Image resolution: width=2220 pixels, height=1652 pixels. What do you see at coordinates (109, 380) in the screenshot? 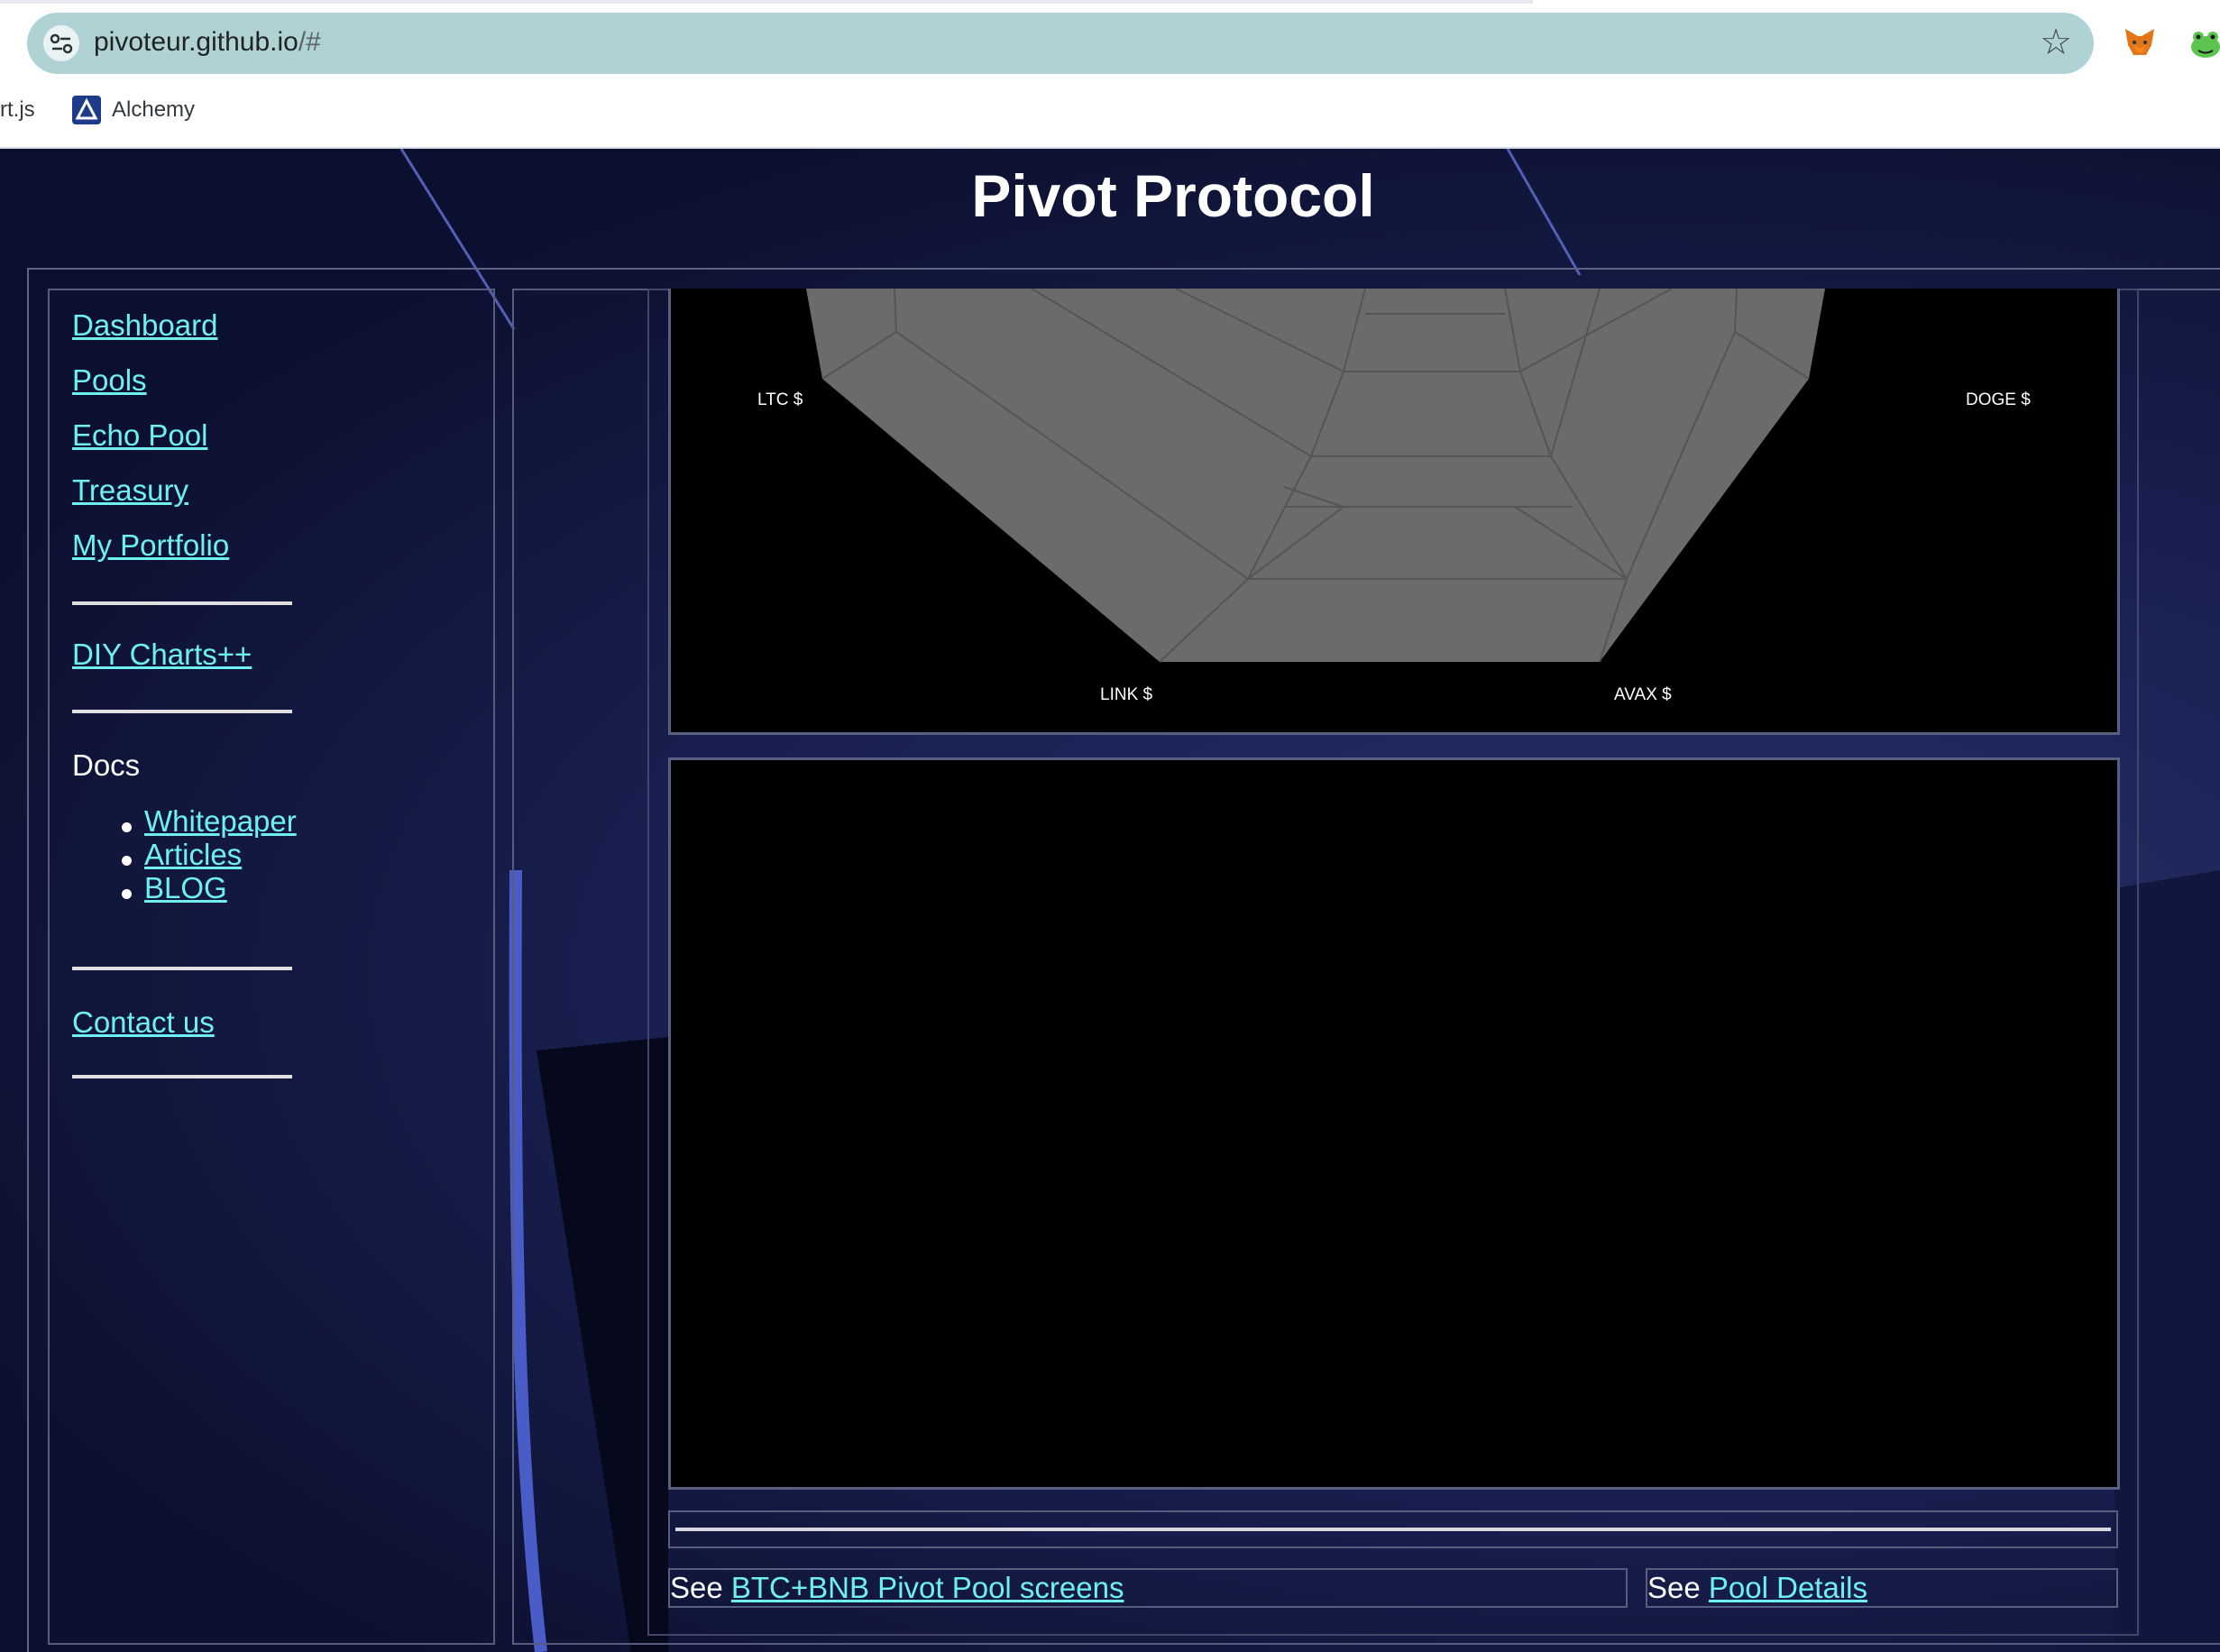
I see `nav-link-pools: Pools` at bounding box center [109, 380].